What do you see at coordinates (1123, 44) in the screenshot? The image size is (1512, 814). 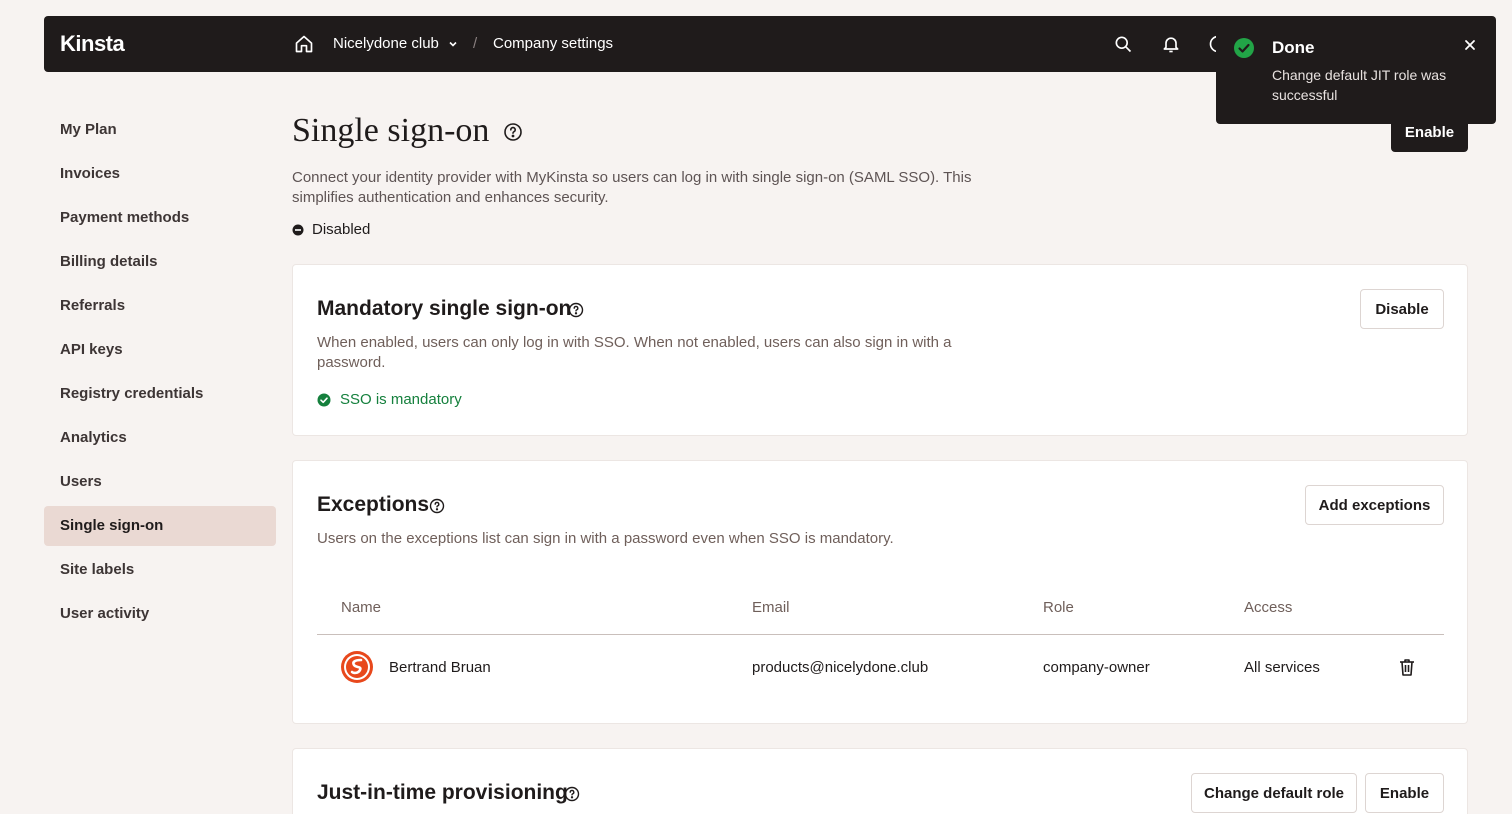 I see `search-icon` at bounding box center [1123, 44].